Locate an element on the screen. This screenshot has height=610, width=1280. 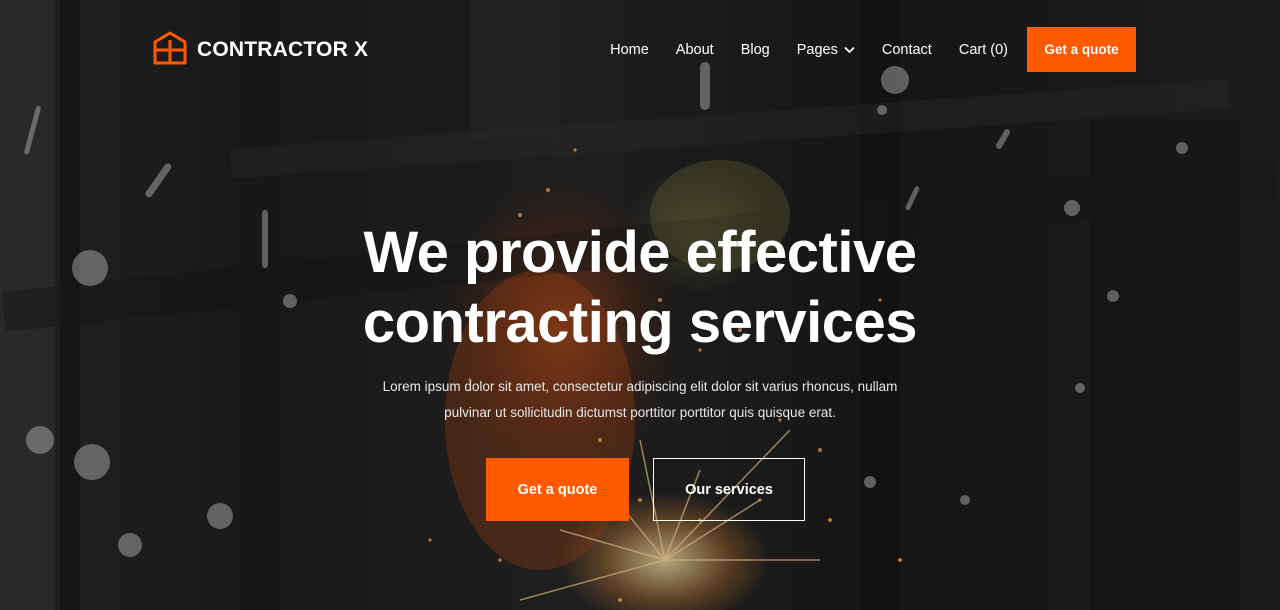
nav-link-label: Contact is located at coordinates (906, 50).